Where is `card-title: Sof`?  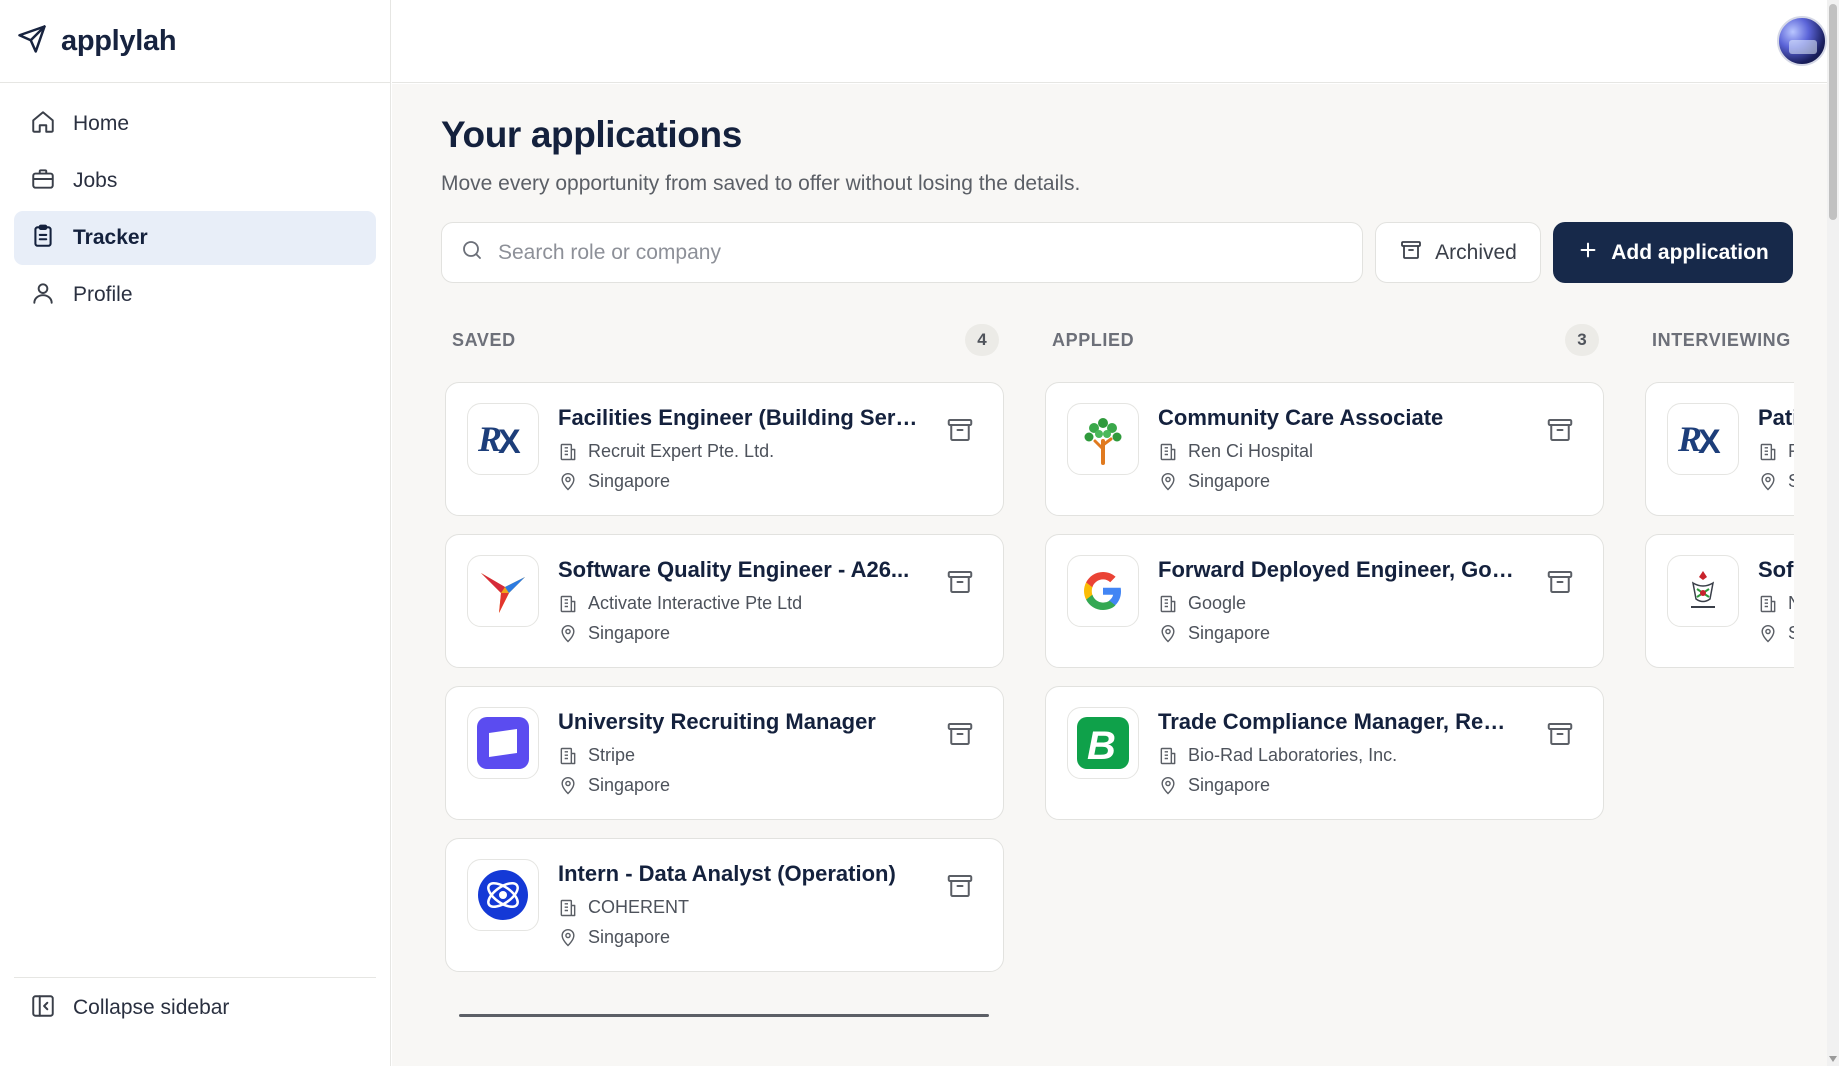 card-title: Sof is located at coordinates (1776, 569).